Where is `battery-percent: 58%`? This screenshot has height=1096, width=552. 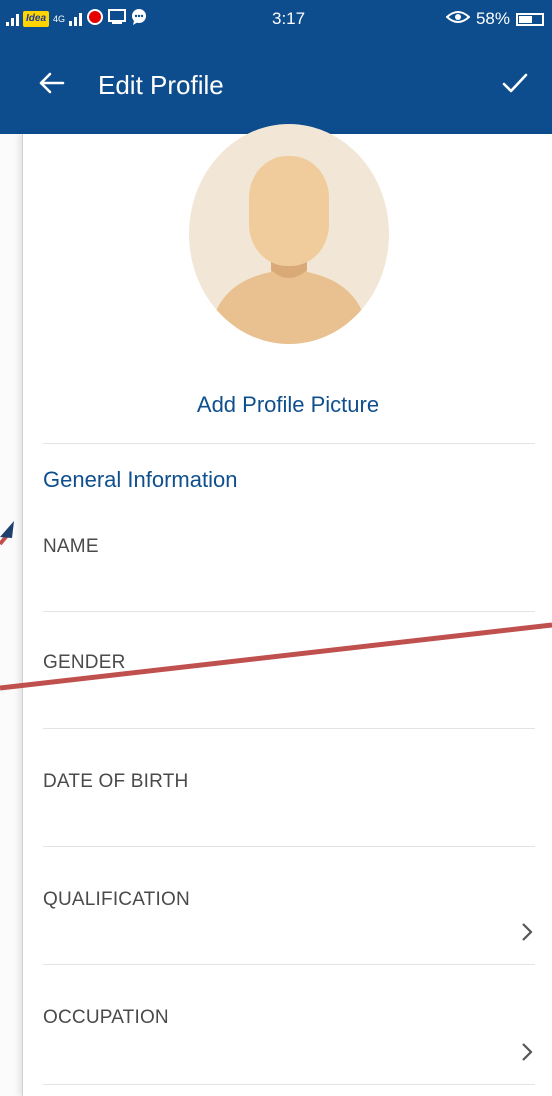
battery-percent: 58% is located at coordinates (492, 18).